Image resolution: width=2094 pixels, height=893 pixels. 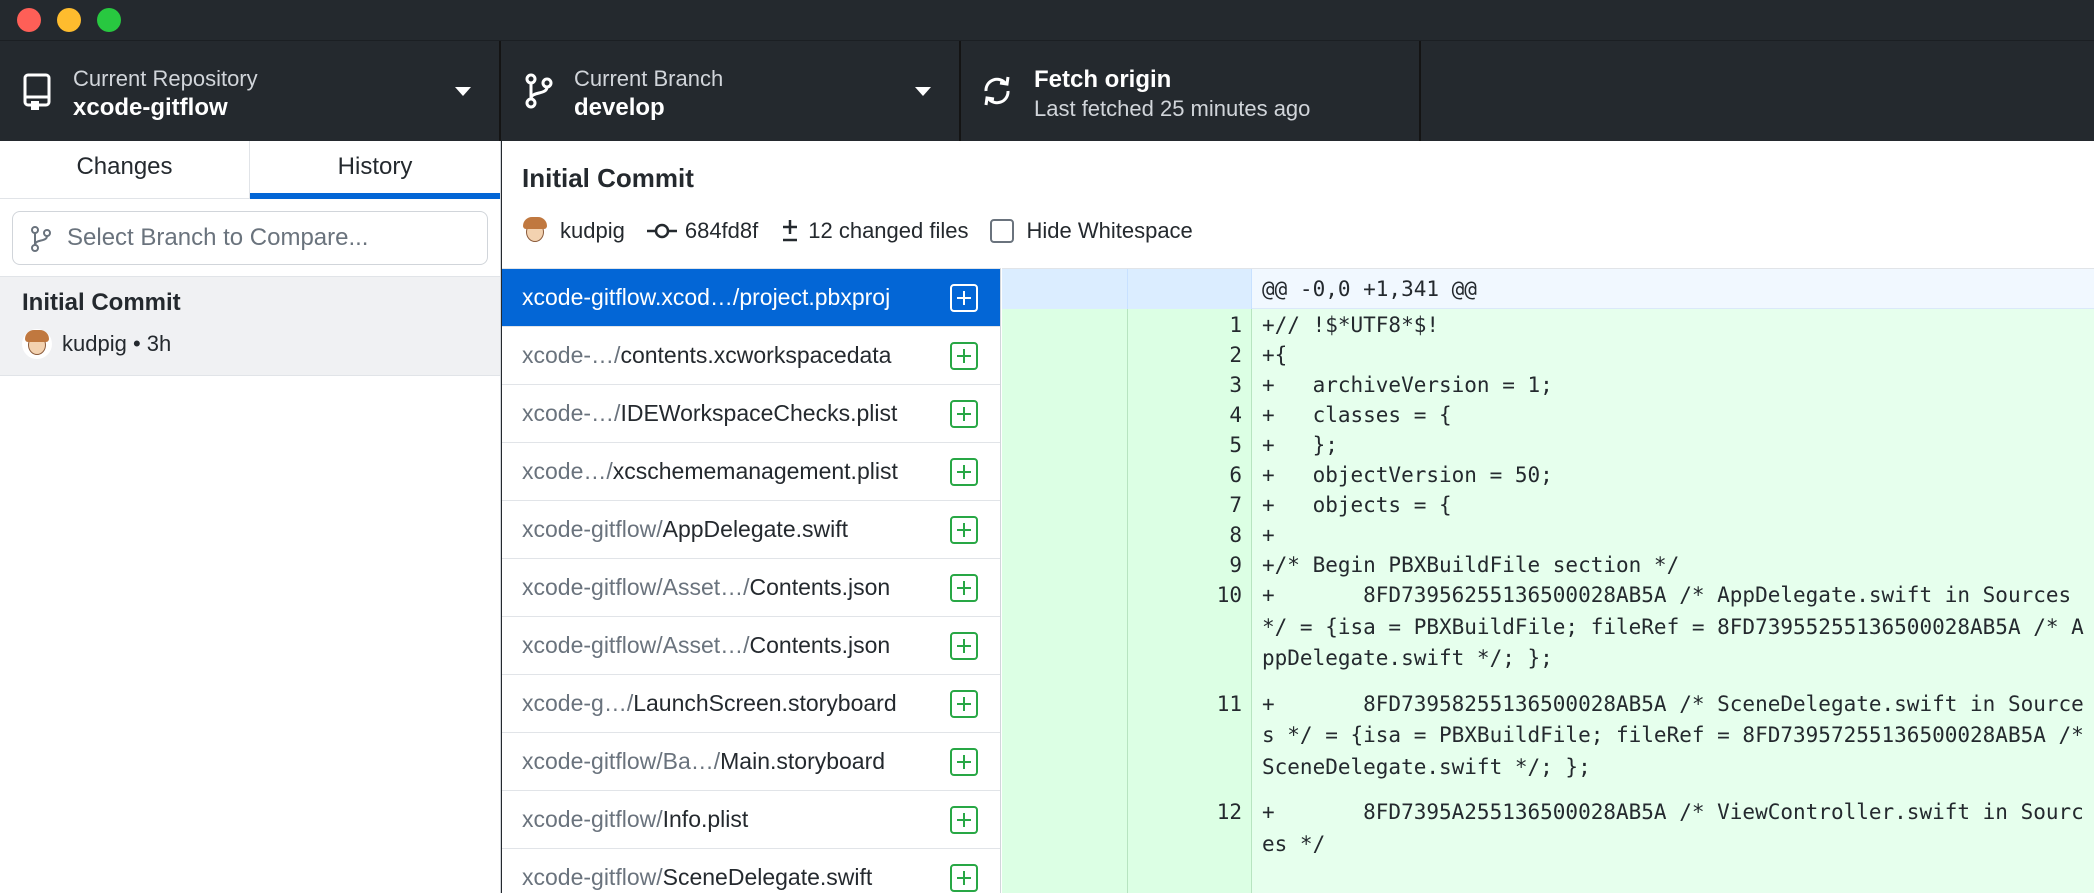 What do you see at coordinates (815, 297) in the screenshot?
I see `file-name: project.pbxproj` at bounding box center [815, 297].